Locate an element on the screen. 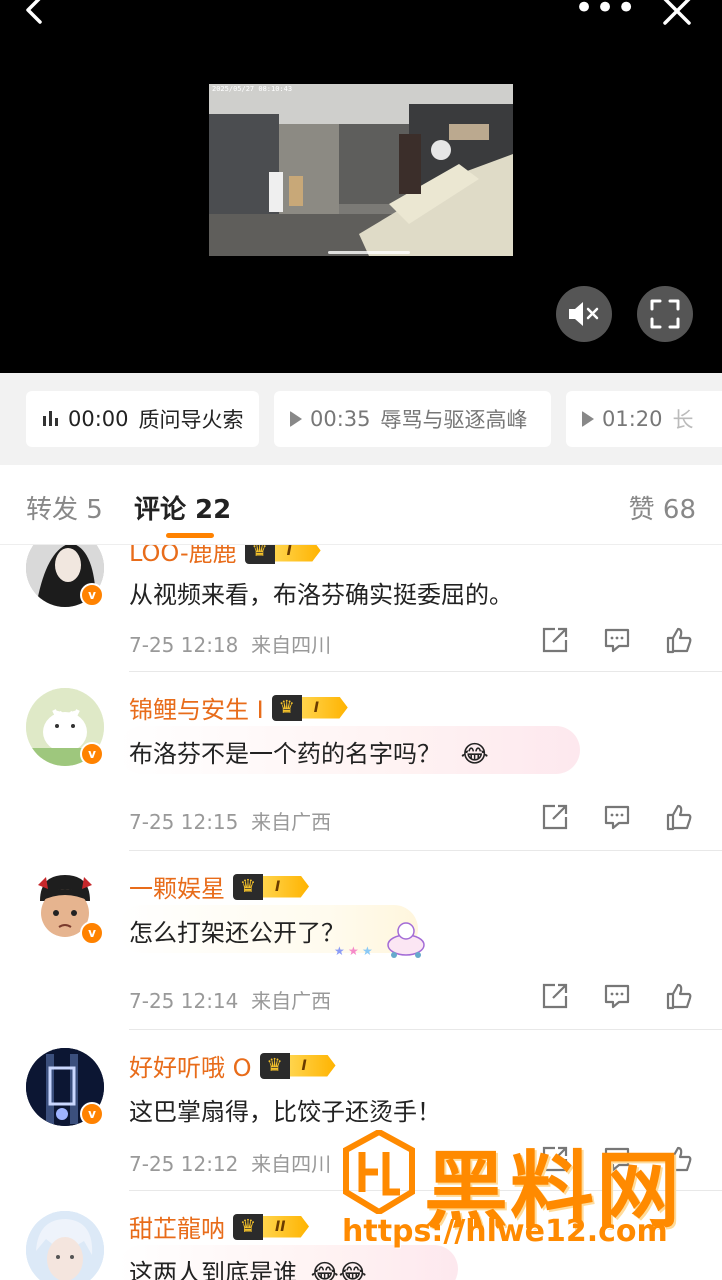 Image resolution: width=722 pixels, height=1280 pixels. chapter-item-1: 00:00 质问导火索 is located at coordinates (142, 419).